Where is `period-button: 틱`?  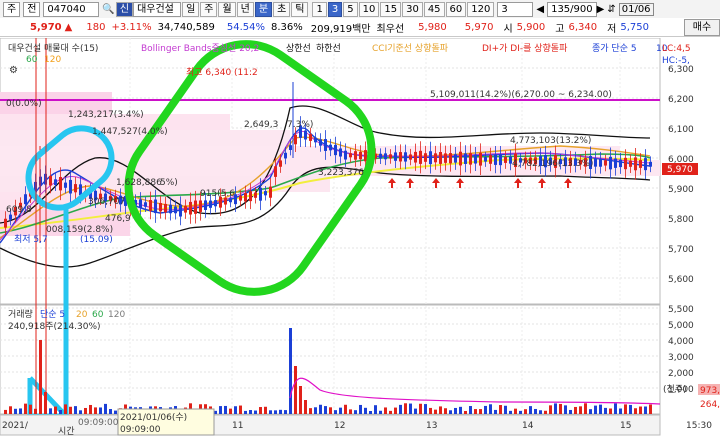
period-button: 틱 is located at coordinates (300, 9).